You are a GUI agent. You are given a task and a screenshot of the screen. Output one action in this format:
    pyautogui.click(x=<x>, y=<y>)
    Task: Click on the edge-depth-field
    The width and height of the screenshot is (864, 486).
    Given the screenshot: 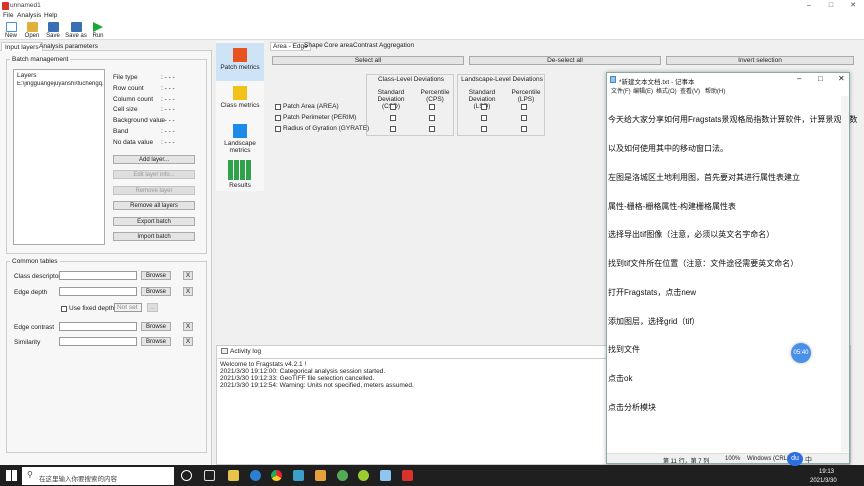 What is the action you would take?
    pyautogui.click(x=98, y=291)
    